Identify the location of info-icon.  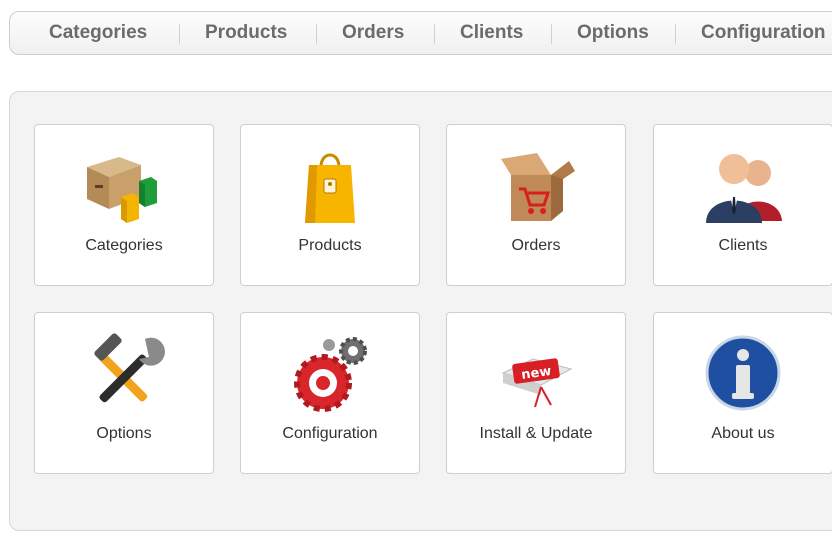
(743, 373).